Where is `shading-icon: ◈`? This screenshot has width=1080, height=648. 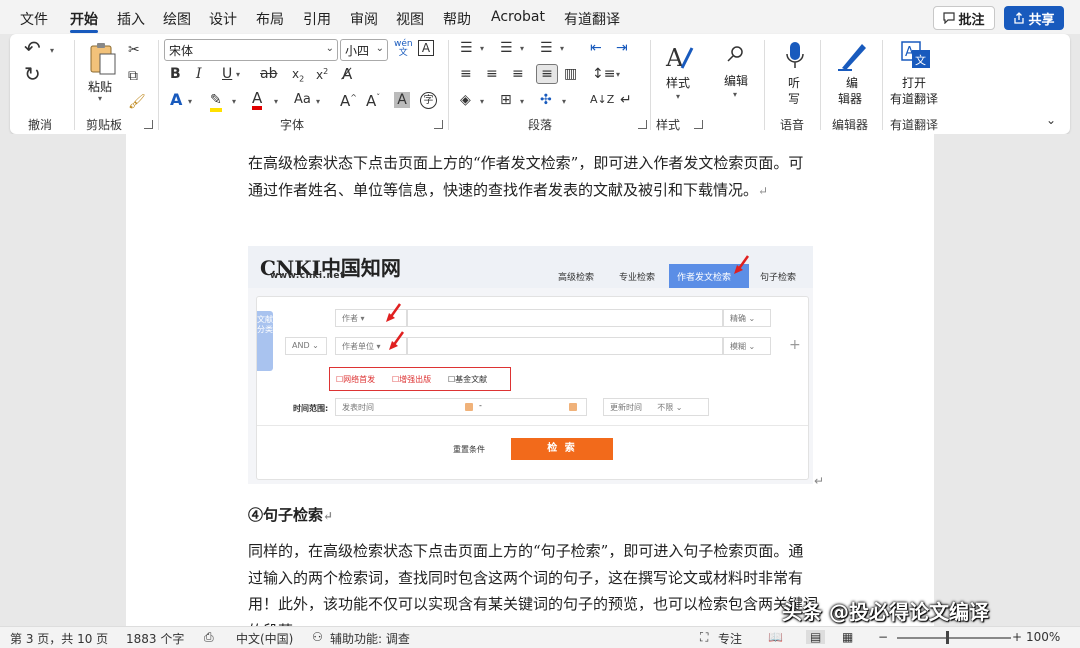
shading-icon: ◈ is located at coordinates (465, 100).